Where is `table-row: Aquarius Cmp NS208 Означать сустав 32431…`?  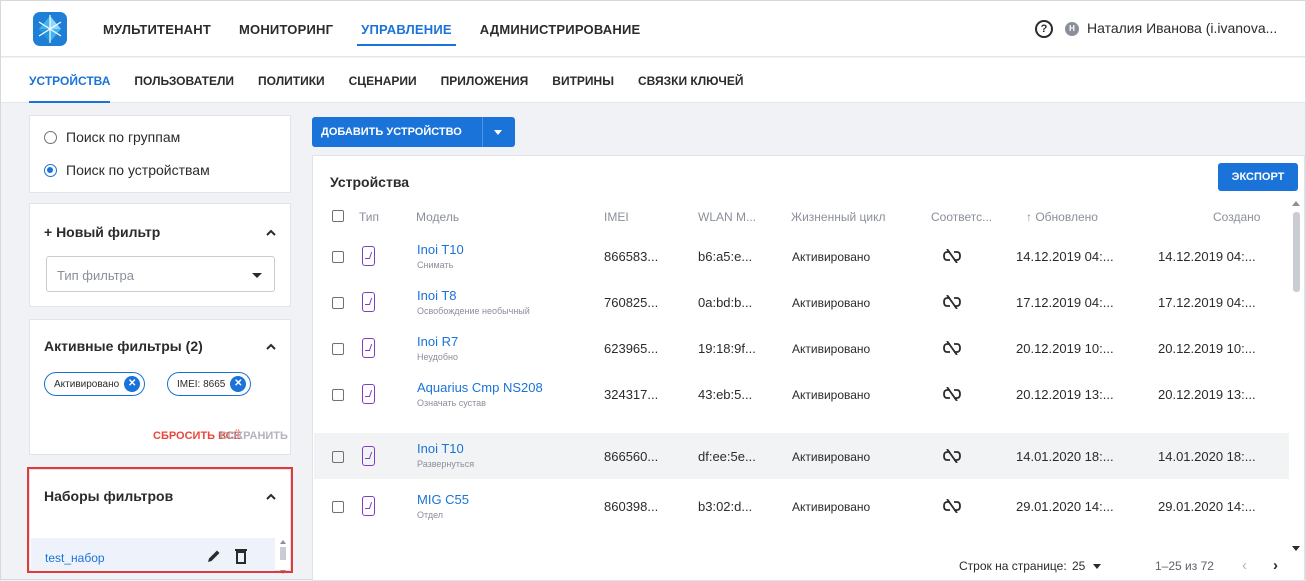 table-row: Aquarius Cmp NS208 Означать сустав 32431… is located at coordinates (801, 394).